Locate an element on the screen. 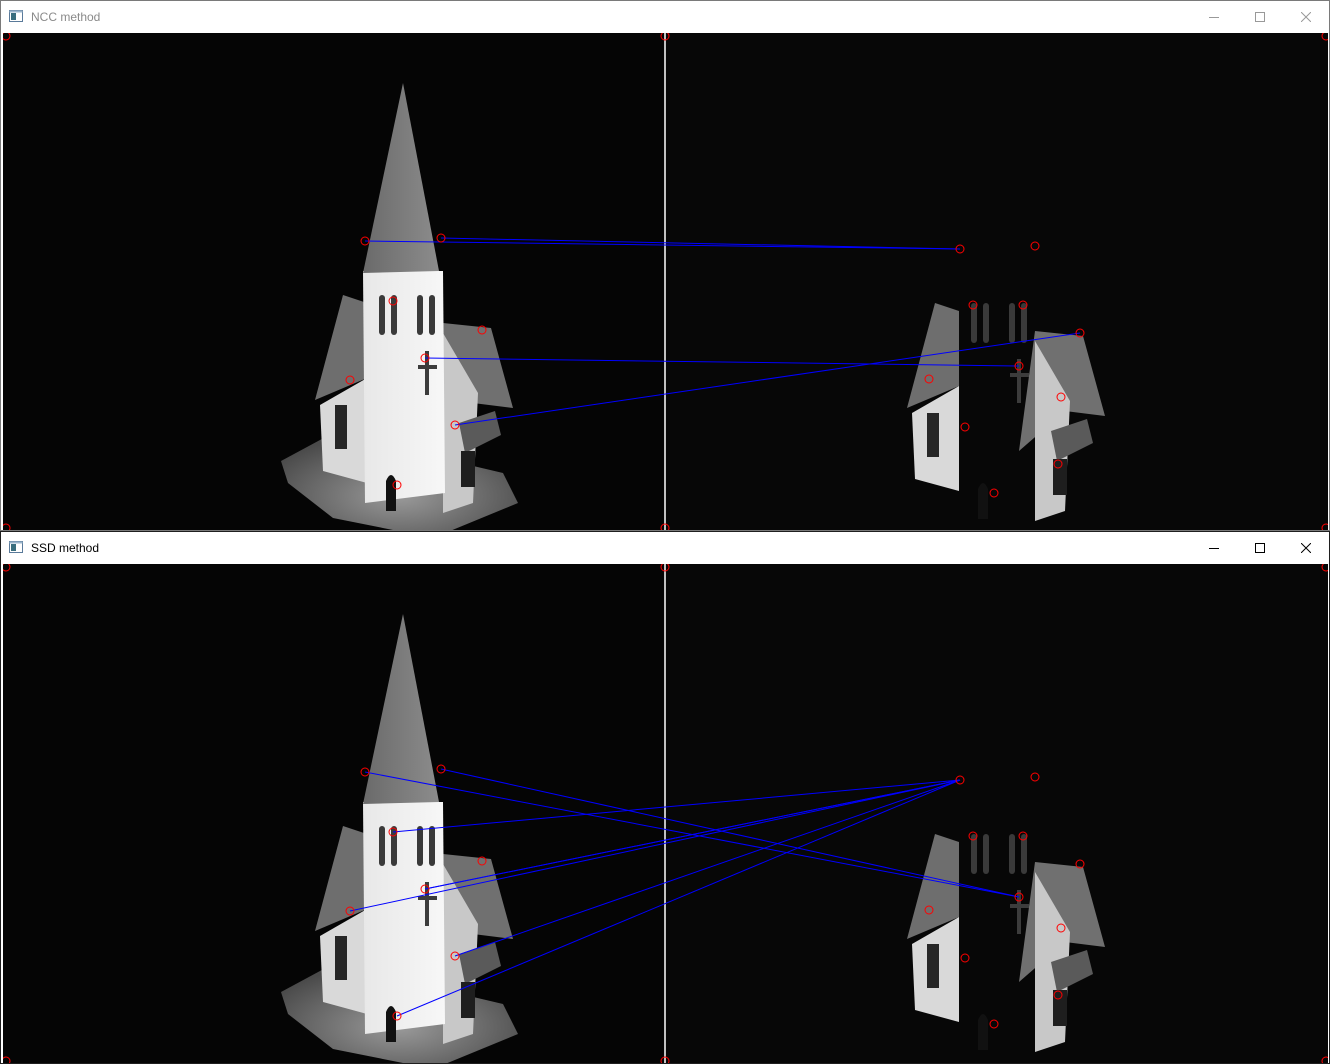  title-bar: SSD method is located at coordinates (665, 547).